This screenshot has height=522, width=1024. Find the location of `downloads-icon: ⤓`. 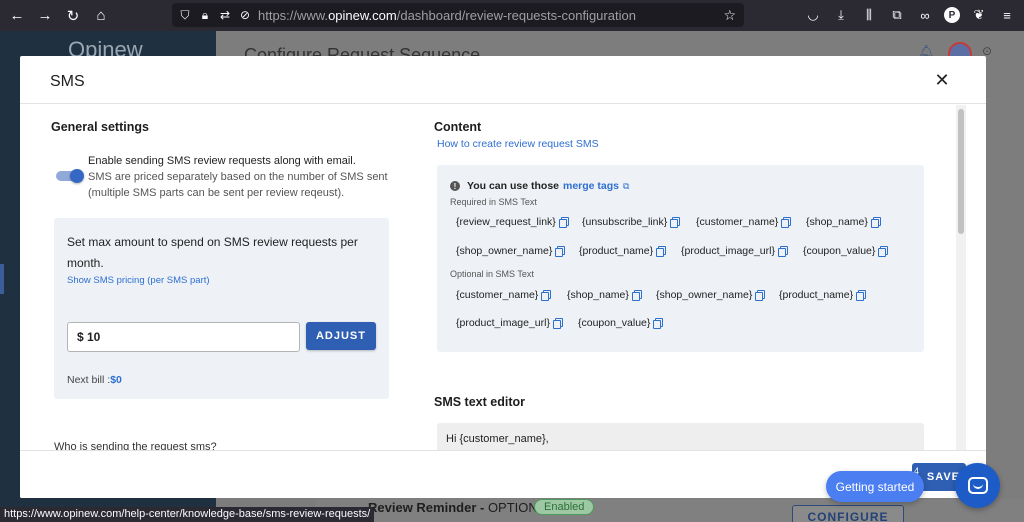

downloads-icon: ⤓ is located at coordinates (841, 15).